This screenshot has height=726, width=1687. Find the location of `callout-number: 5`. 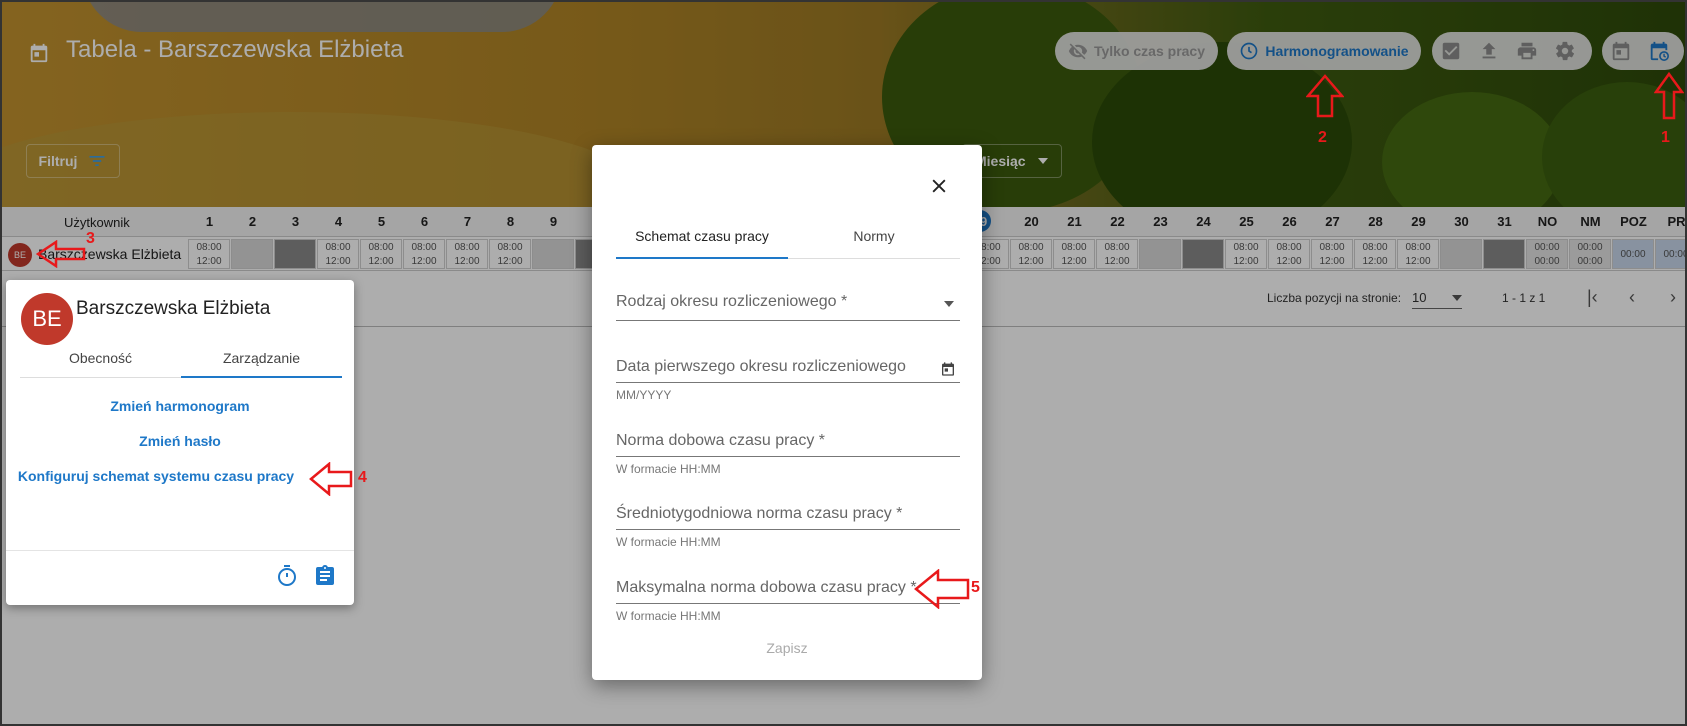

callout-number: 5 is located at coordinates (975, 587).